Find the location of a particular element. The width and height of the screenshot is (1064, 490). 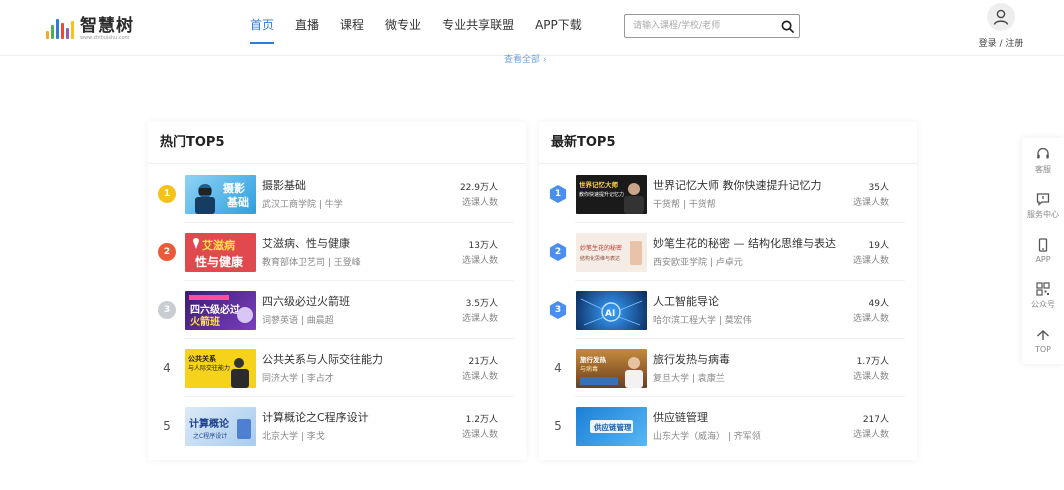

sidebar-customer-service: 客服 is located at coordinates (1043, 160).